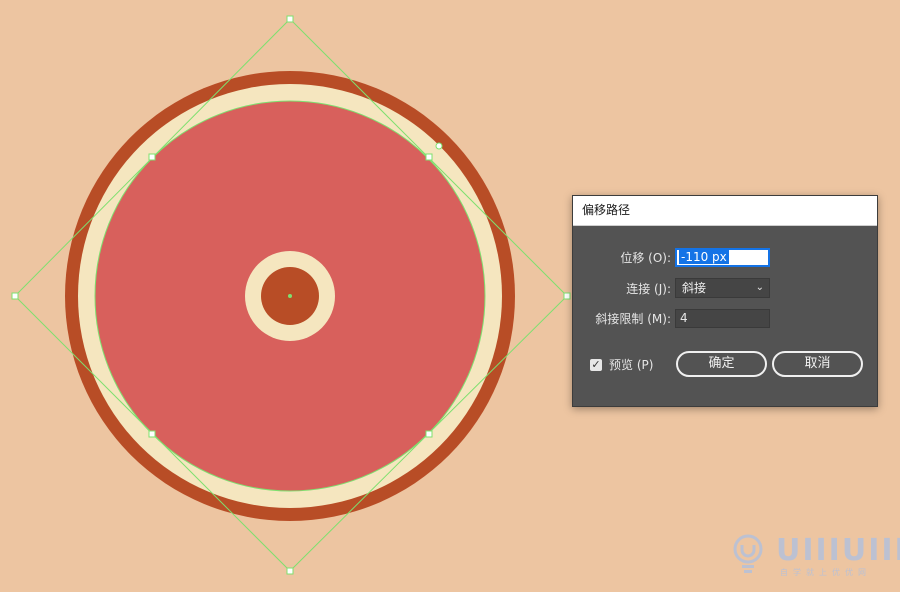 The width and height of the screenshot is (900, 592). What do you see at coordinates (759, 287) in the screenshot?
I see `chevron-down-icon: ⌄` at bounding box center [759, 287].